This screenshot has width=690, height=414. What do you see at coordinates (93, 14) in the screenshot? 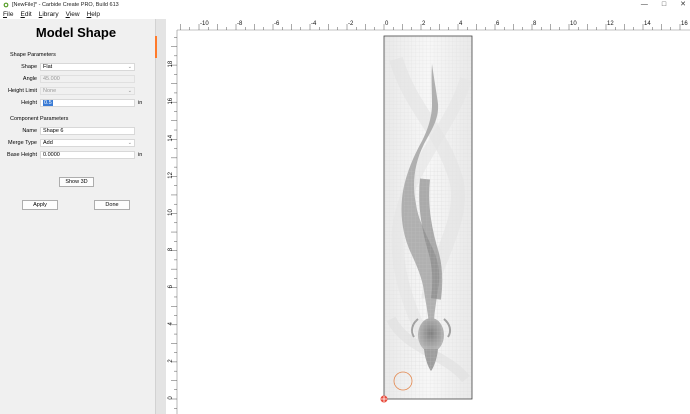
I see `menu-help: Help` at bounding box center [93, 14].